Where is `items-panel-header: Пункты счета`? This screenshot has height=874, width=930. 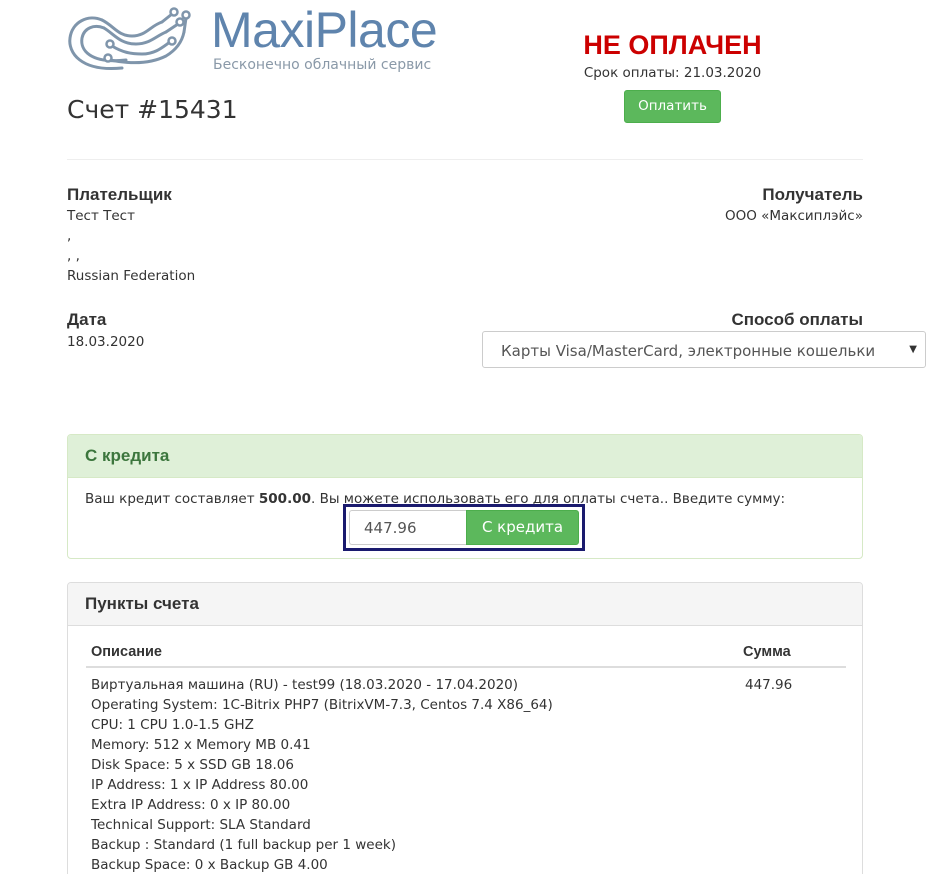 items-panel-header: Пункты счета is located at coordinates (465, 604).